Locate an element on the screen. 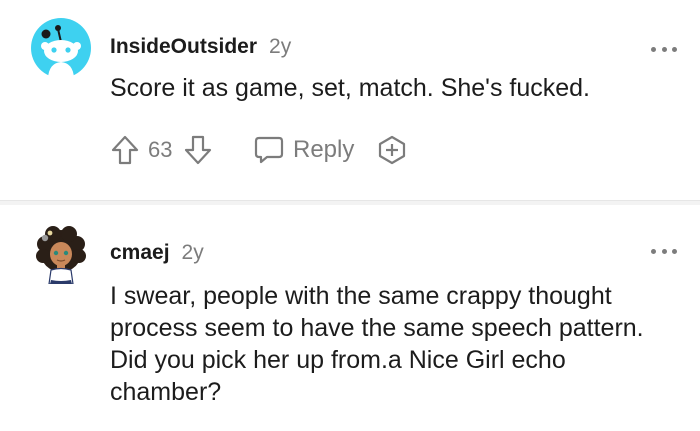 This screenshot has width=700, height=431. vote-score: 63 is located at coordinates (160, 149).